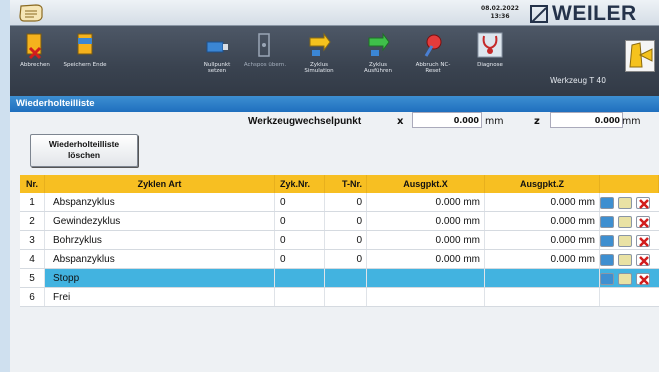  Describe the element at coordinates (84, 144) in the screenshot. I see `clear-list-label-1: Wiederholteilliste` at that location.